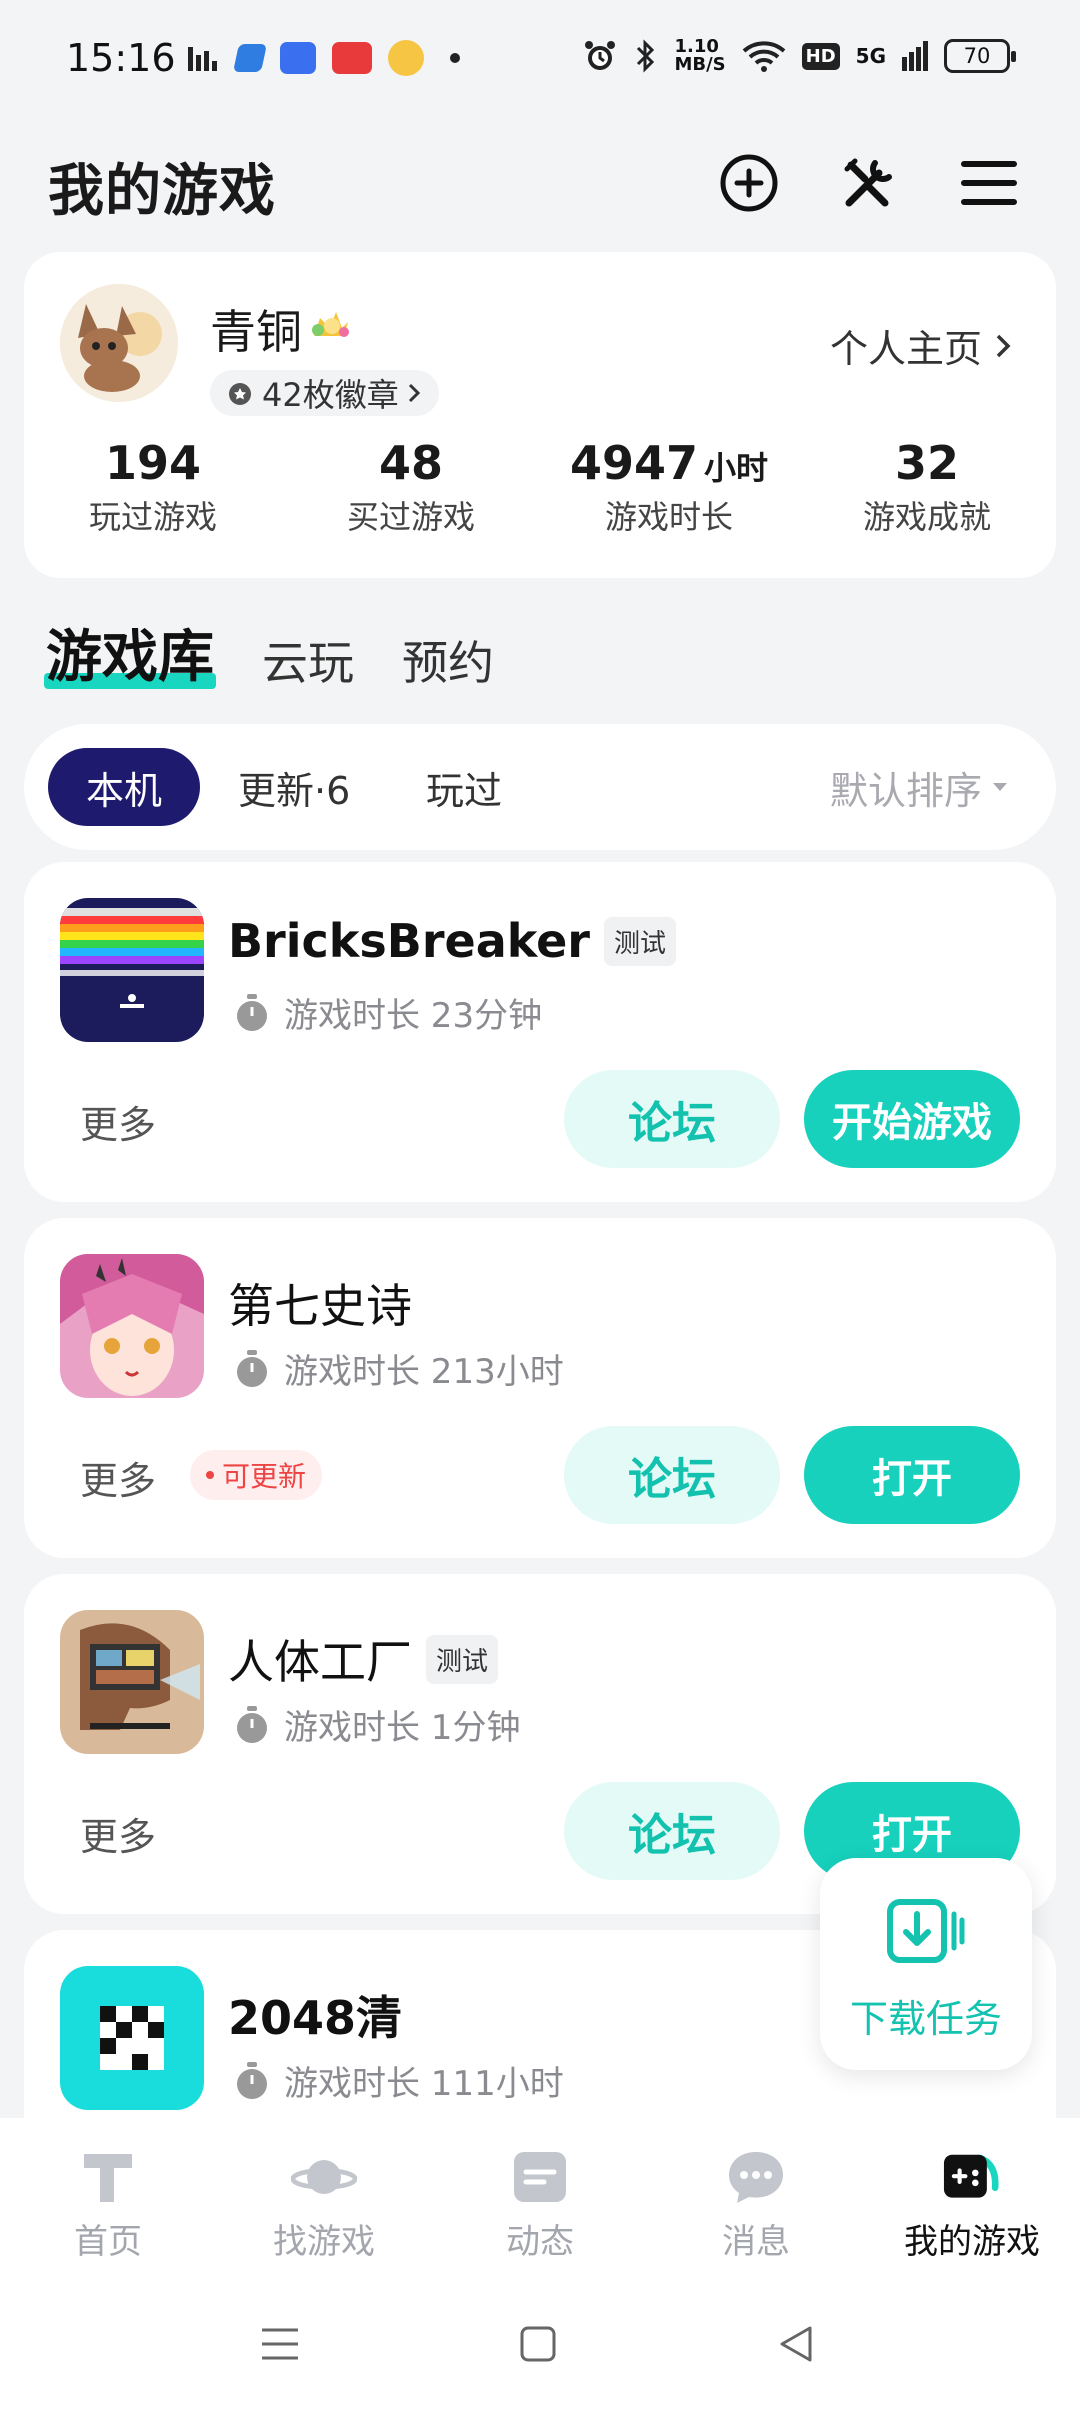 The width and height of the screenshot is (1080, 2412). I want to click on tools-icon, so click(868, 182).